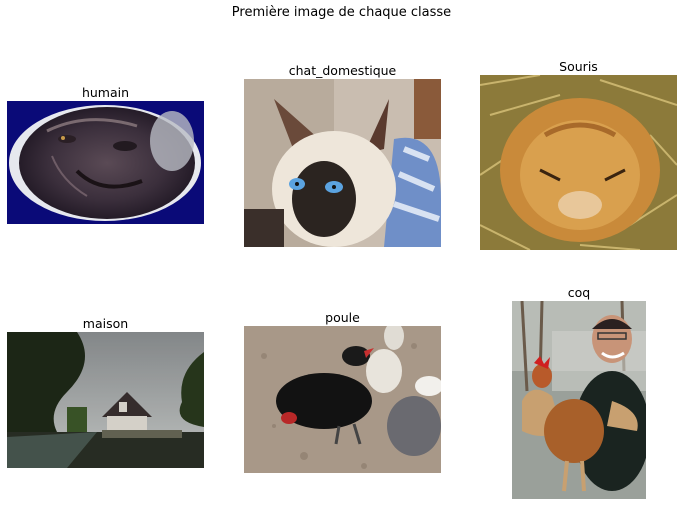  What do you see at coordinates (342, 70) in the screenshot?
I see `panel-title-chat-domestique: chat_domestique` at bounding box center [342, 70].